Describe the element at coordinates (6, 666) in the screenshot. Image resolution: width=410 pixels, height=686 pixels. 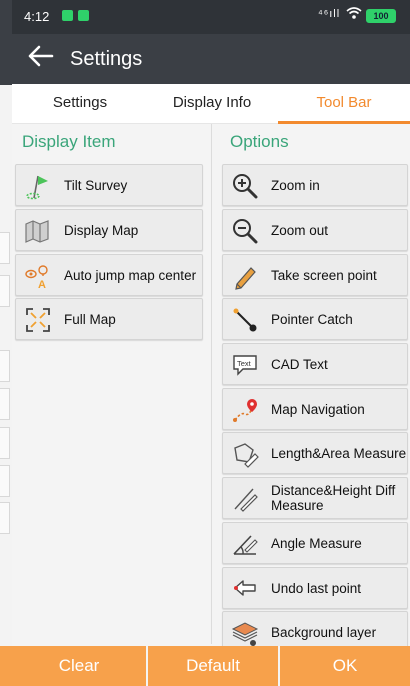
I see `background-footer` at that location.